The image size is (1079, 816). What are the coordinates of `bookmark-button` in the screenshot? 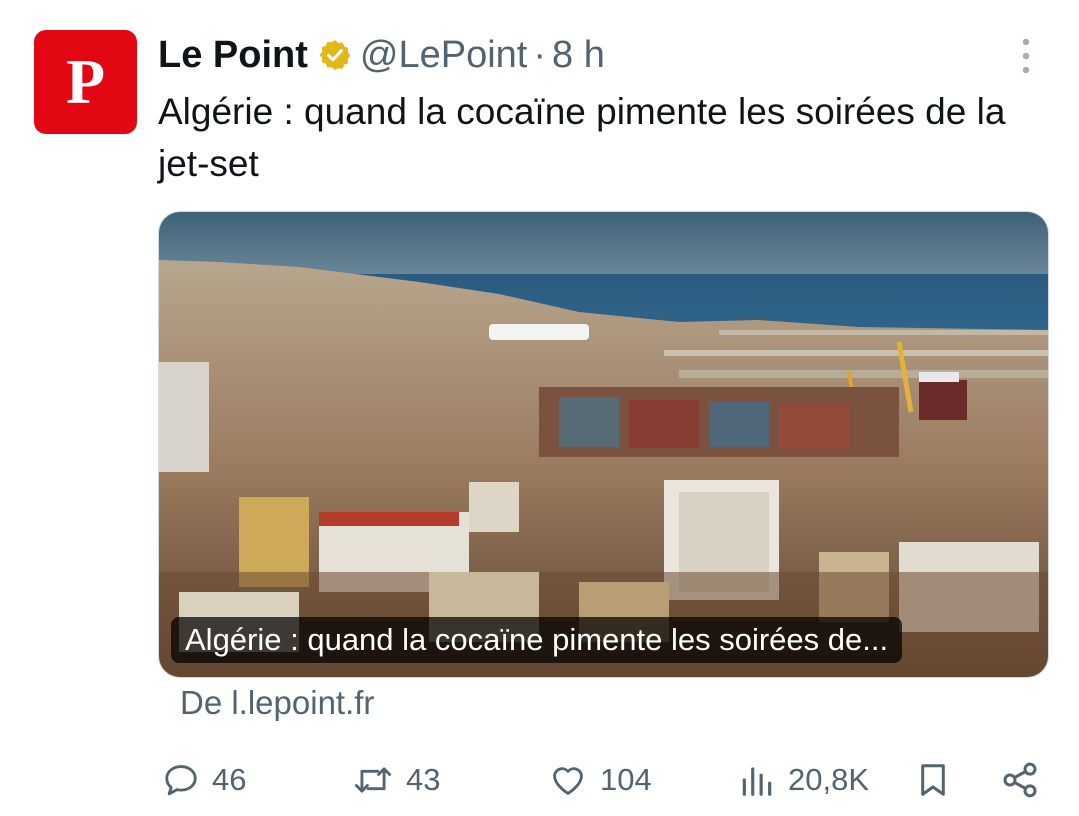 It's located at (933, 780).